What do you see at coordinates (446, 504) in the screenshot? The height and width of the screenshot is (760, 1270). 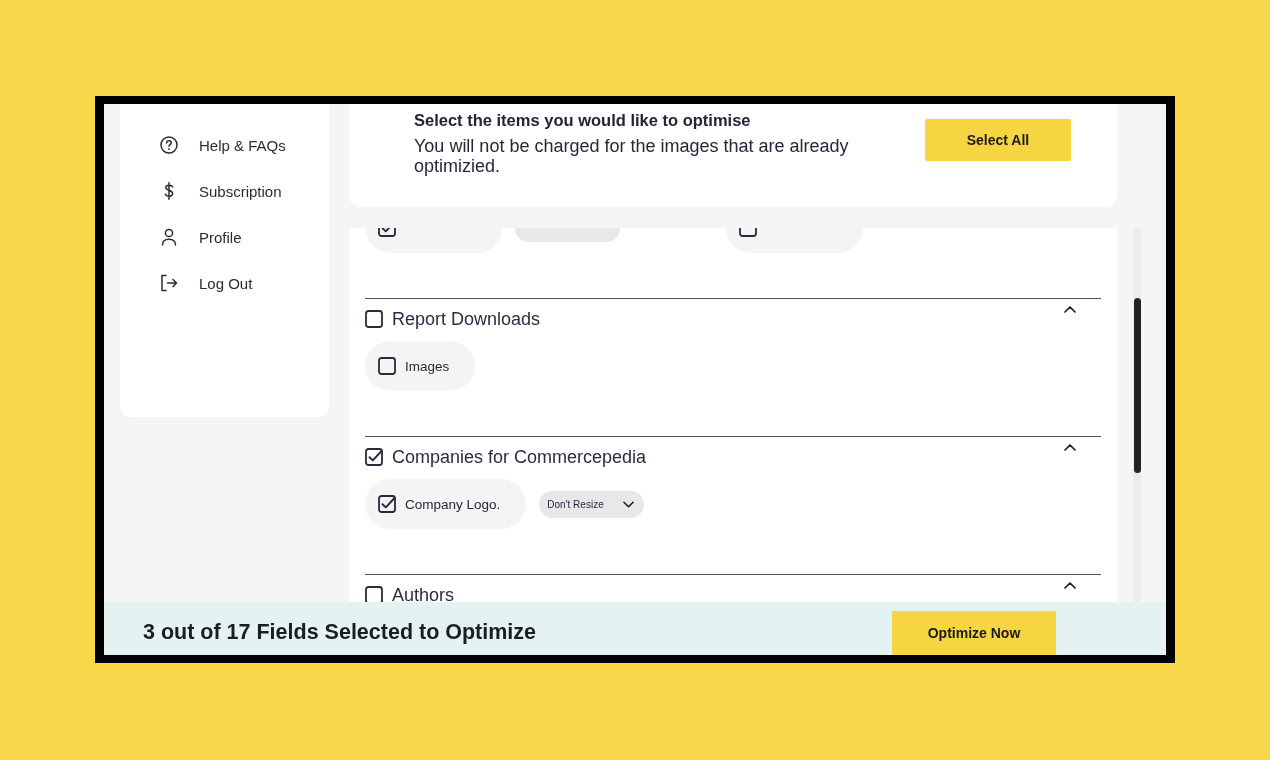 I see `field-option: Company Logo.` at bounding box center [446, 504].